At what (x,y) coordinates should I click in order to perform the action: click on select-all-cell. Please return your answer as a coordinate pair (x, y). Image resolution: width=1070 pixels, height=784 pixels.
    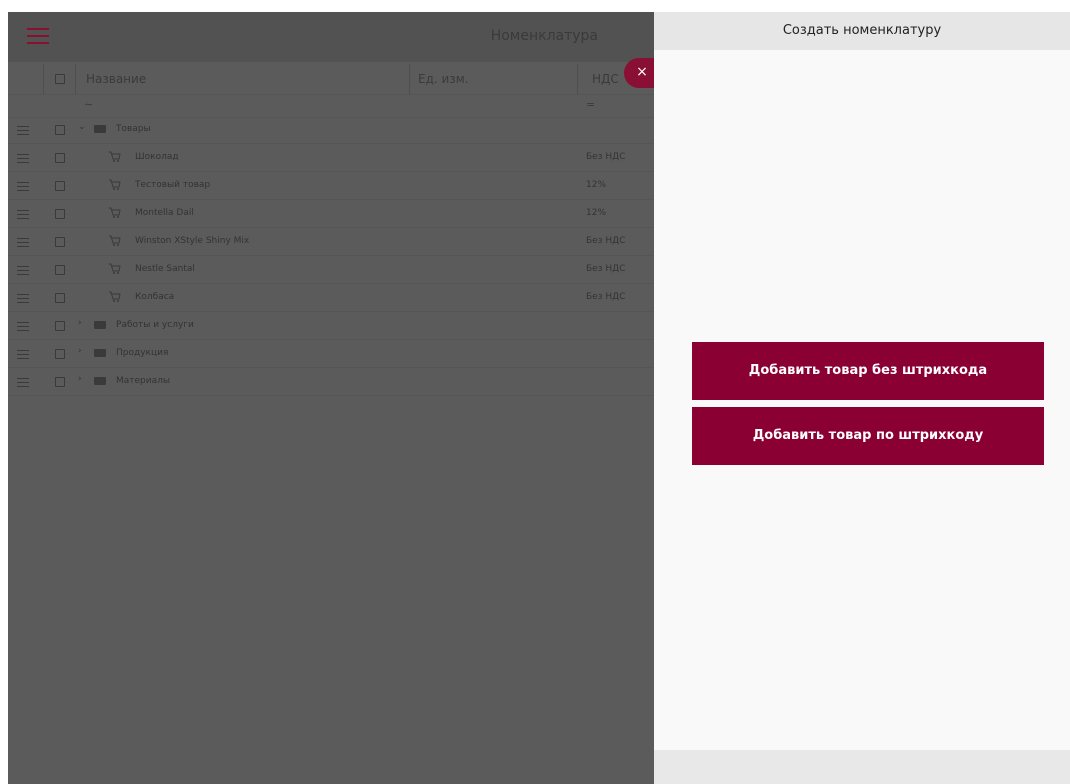
    Looking at the image, I should click on (60, 79).